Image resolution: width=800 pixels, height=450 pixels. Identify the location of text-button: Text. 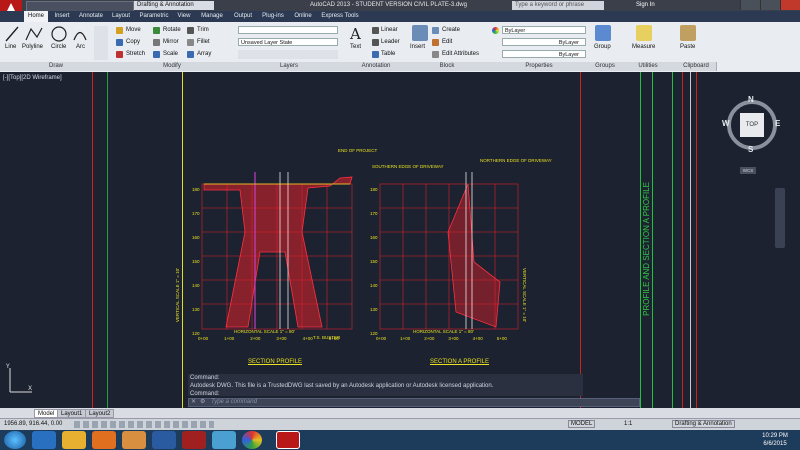
(355, 47).